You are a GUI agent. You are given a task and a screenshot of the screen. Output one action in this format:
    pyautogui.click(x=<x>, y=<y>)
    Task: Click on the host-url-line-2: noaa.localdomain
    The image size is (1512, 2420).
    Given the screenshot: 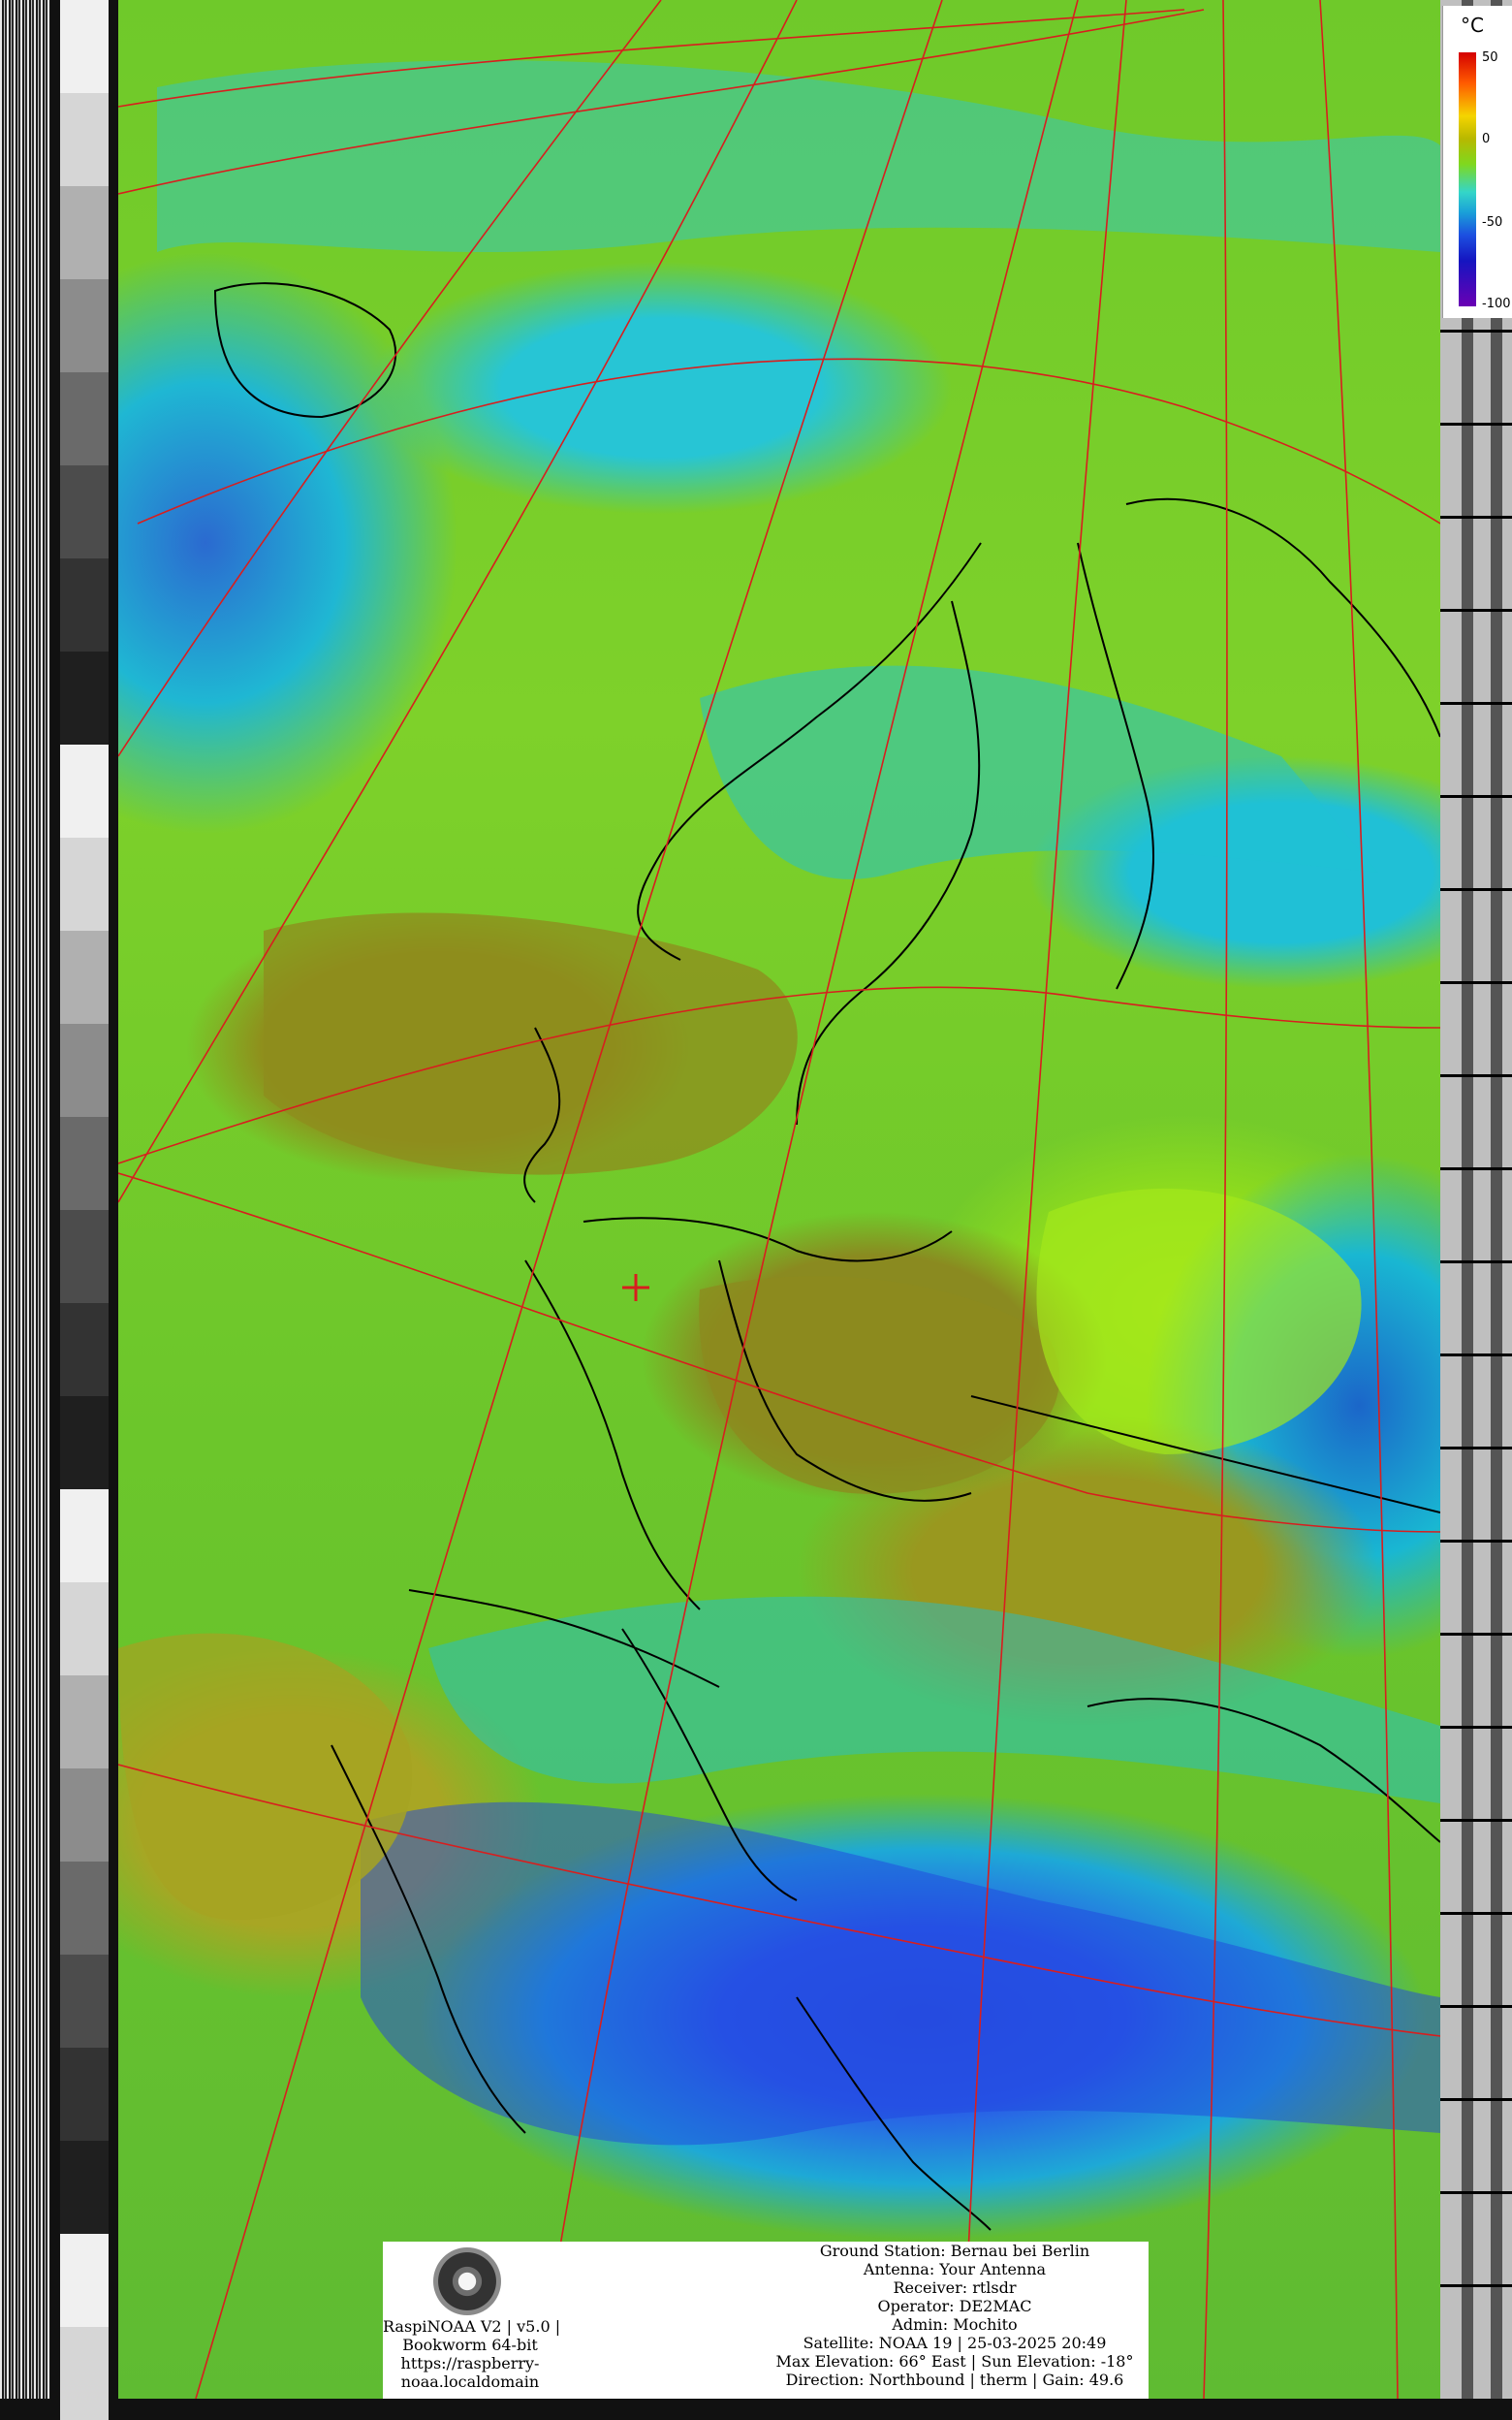 What is the action you would take?
    pyautogui.click(x=470, y=2381)
    